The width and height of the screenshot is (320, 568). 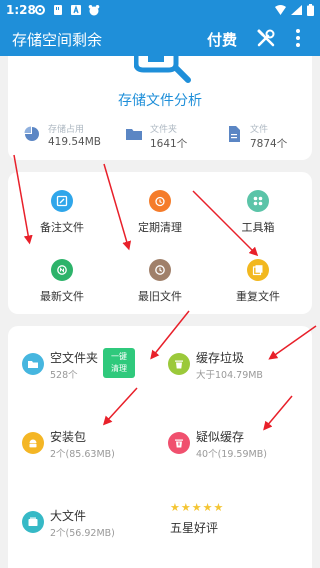 I want to click on large-file-icon, so click(x=33, y=522).